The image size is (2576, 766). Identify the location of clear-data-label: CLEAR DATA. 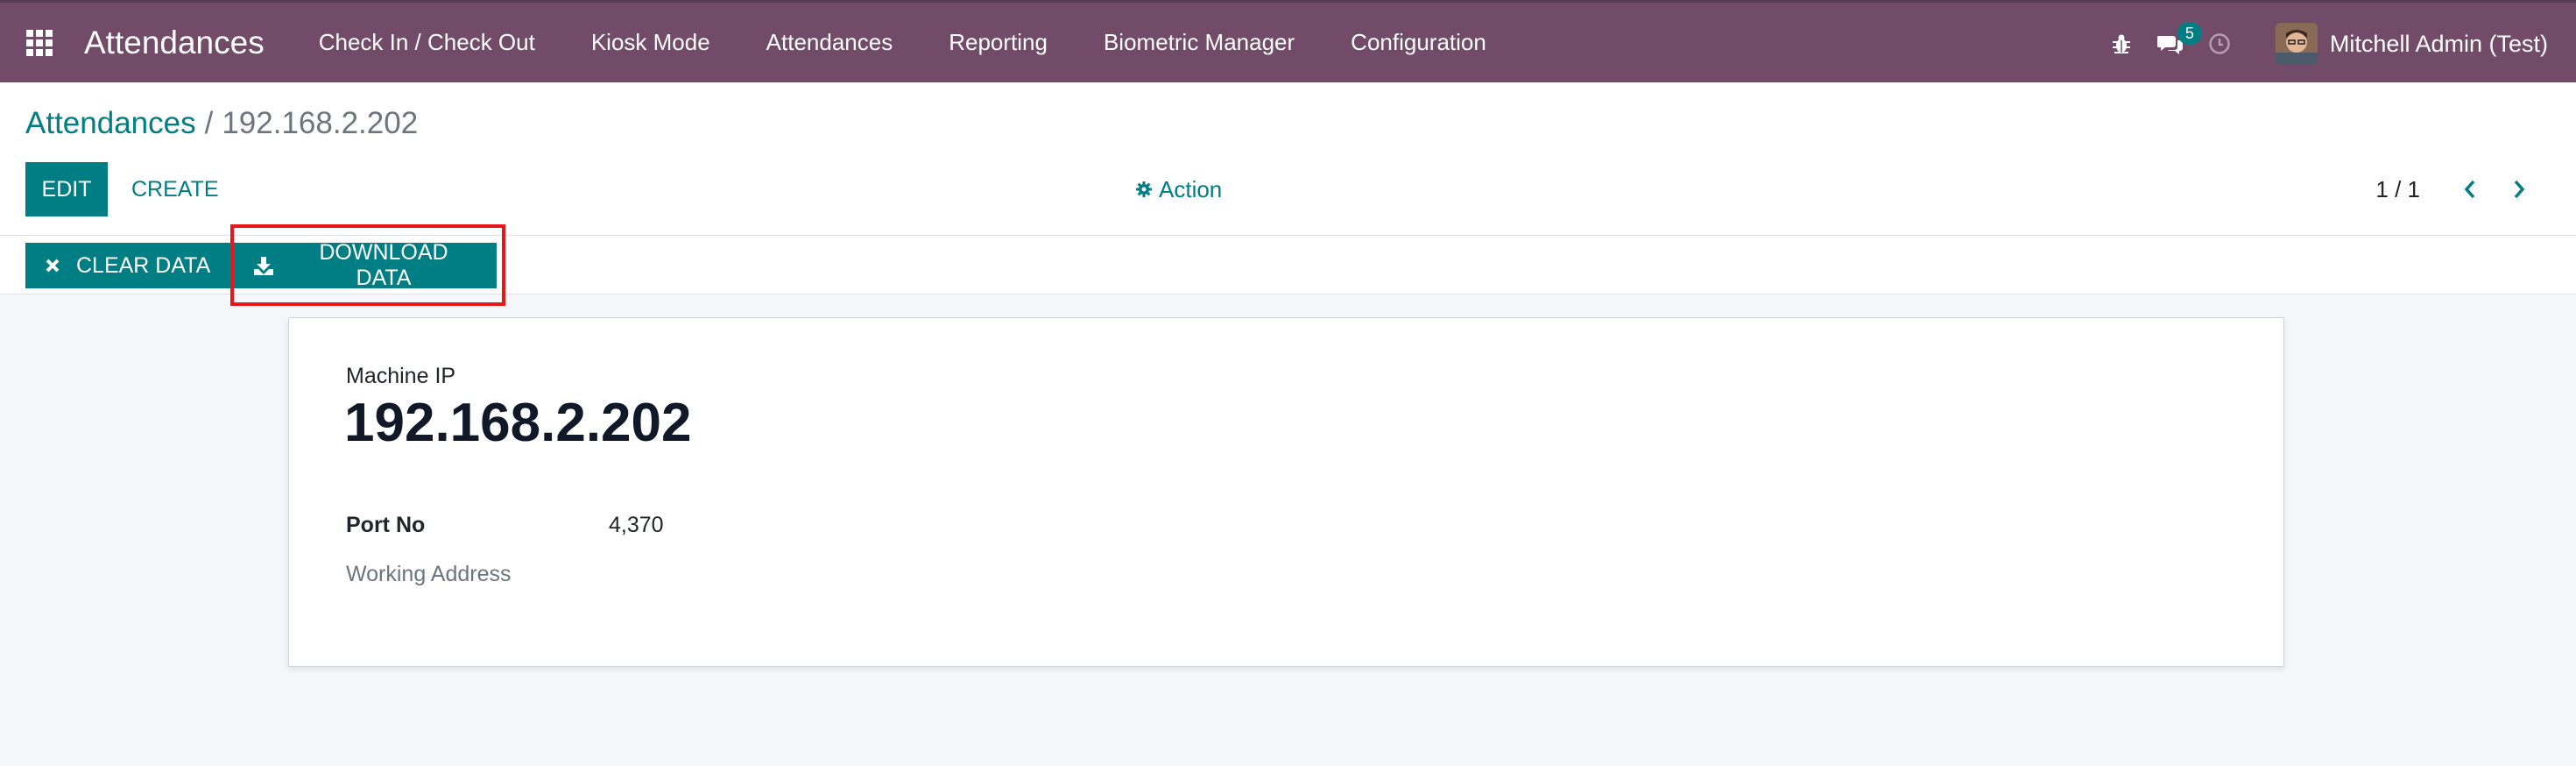
(143, 265).